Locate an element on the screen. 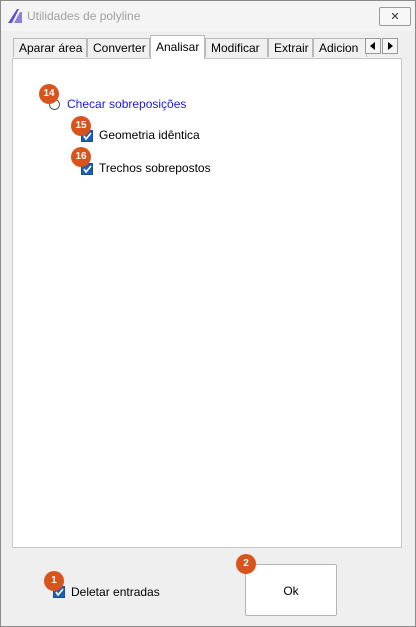 The width and height of the screenshot is (416, 627). callout-badge: 2 is located at coordinates (246, 564).